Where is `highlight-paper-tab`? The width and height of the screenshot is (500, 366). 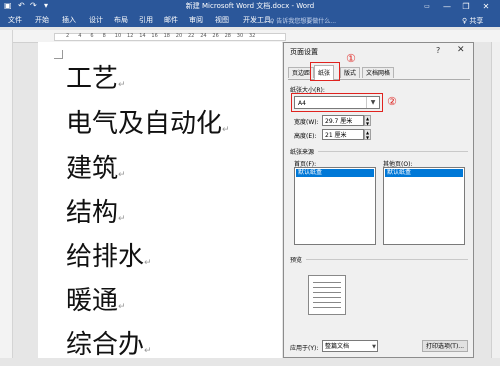 highlight-paper-tab is located at coordinates (325, 71).